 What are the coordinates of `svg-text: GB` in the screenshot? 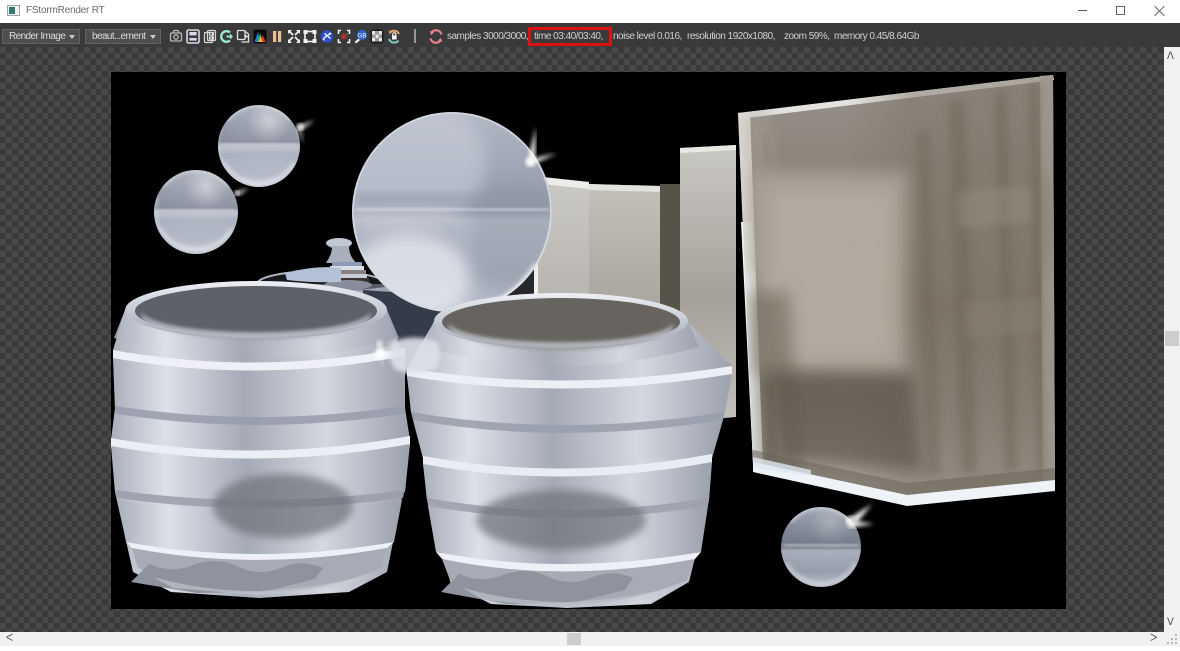 It's located at (362, 36).